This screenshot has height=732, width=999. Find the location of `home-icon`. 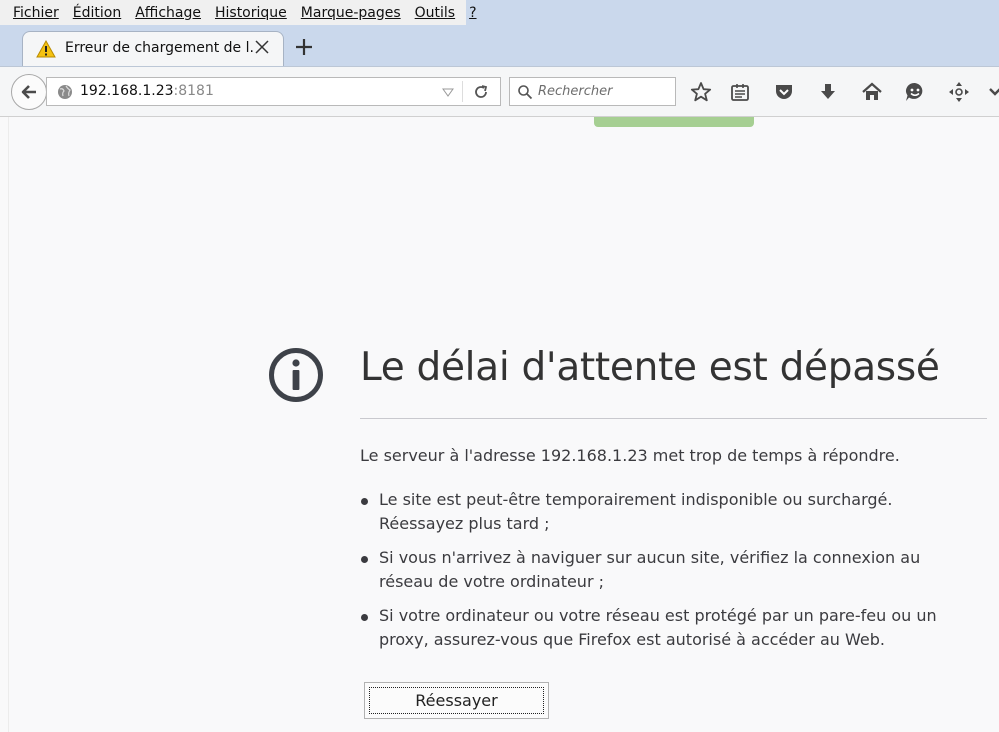

home-icon is located at coordinates (872, 92).